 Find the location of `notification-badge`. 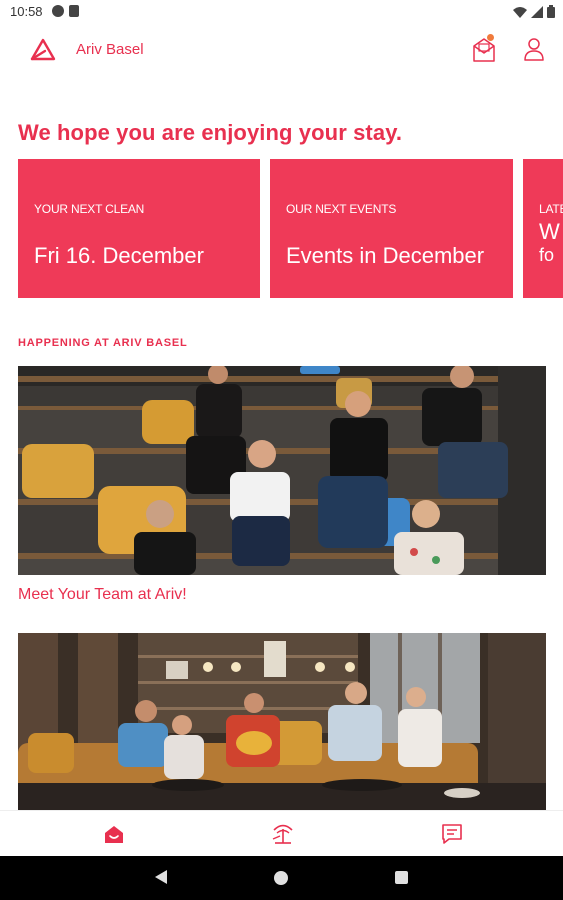

notification-badge is located at coordinates (490, 37).